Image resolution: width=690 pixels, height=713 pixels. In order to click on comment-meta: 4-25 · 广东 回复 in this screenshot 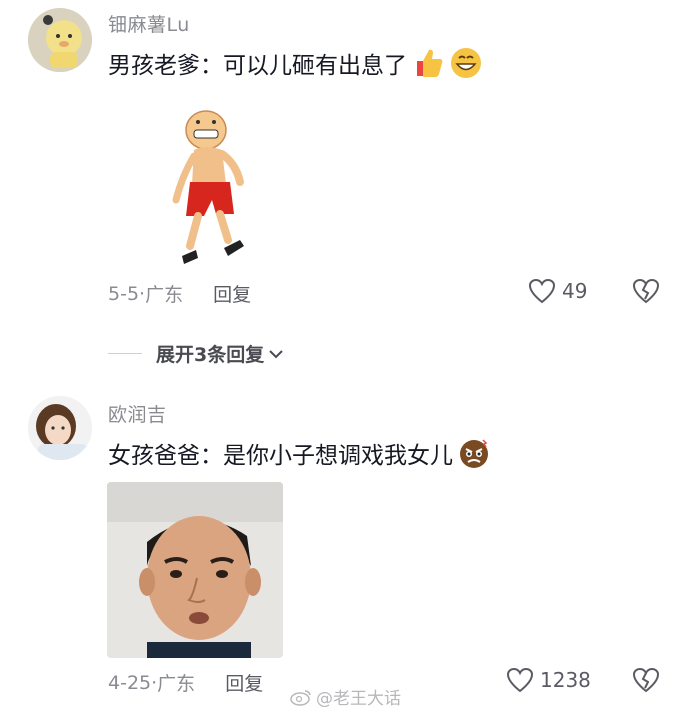, I will do `click(185, 682)`.